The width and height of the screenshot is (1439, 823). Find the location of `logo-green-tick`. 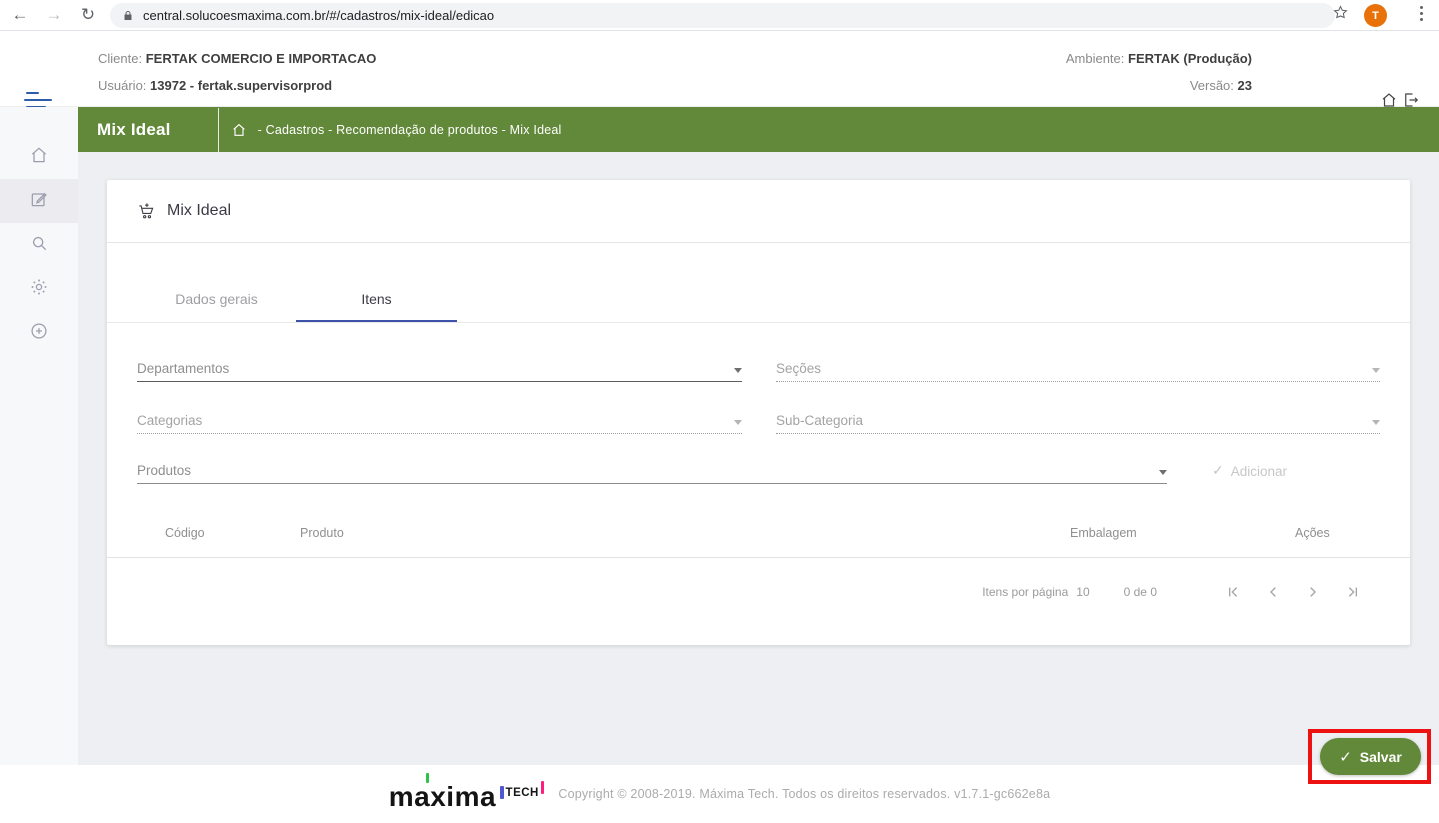

logo-green-tick is located at coordinates (427, 777).